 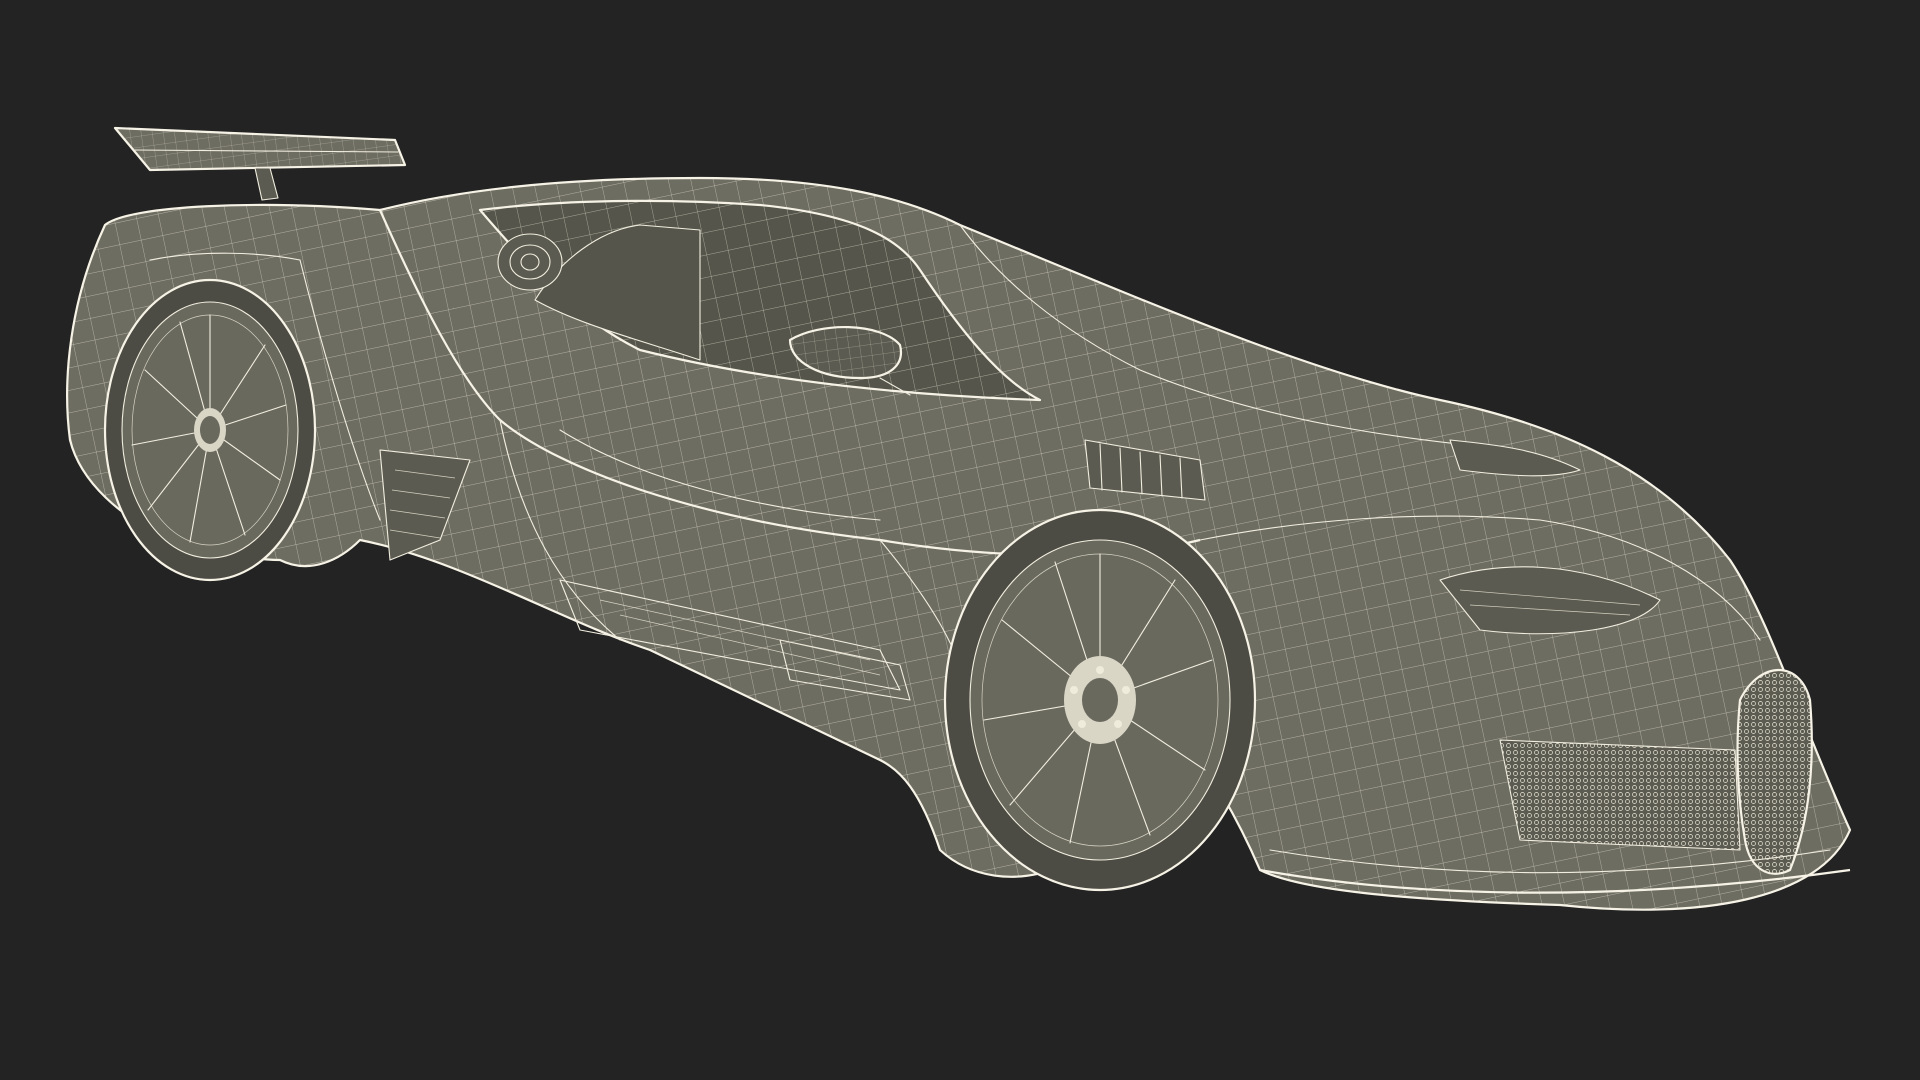 What do you see at coordinates (1100, 700) in the screenshot?
I see `front-wheel` at bounding box center [1100, 700].